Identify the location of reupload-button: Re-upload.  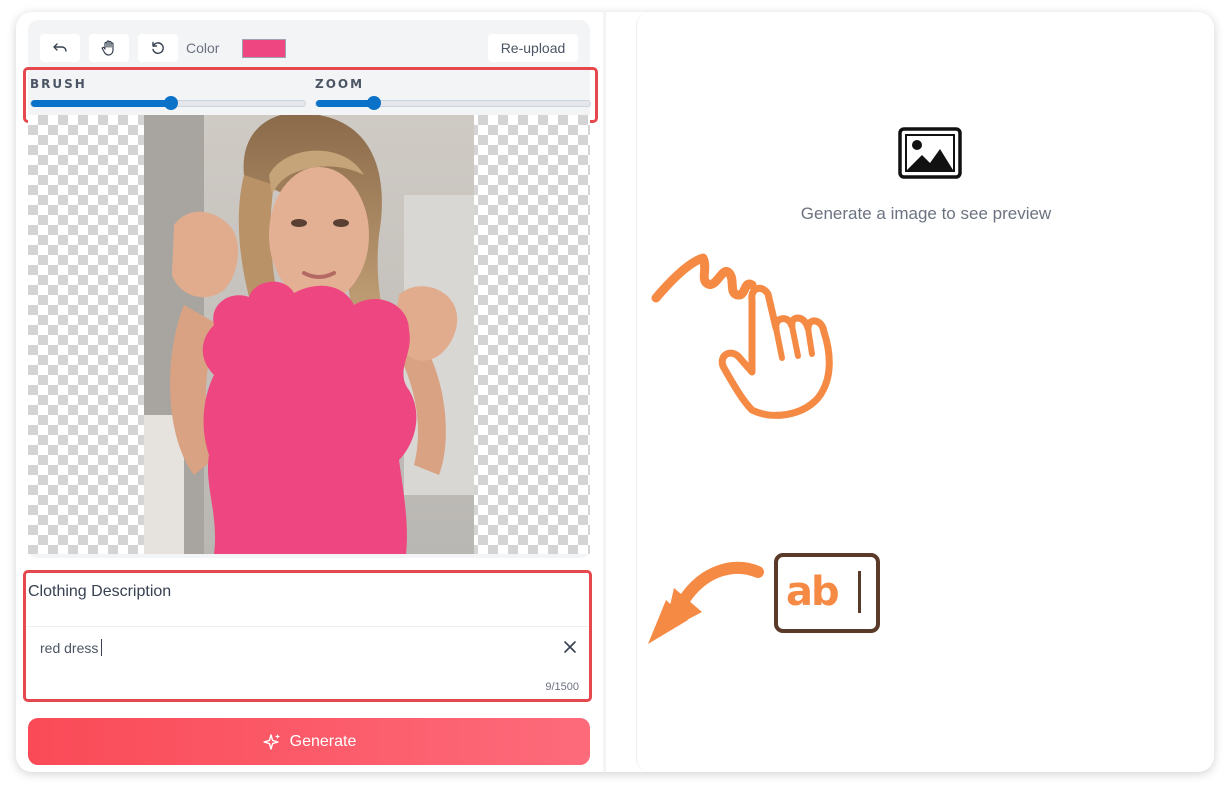
(533, 48).